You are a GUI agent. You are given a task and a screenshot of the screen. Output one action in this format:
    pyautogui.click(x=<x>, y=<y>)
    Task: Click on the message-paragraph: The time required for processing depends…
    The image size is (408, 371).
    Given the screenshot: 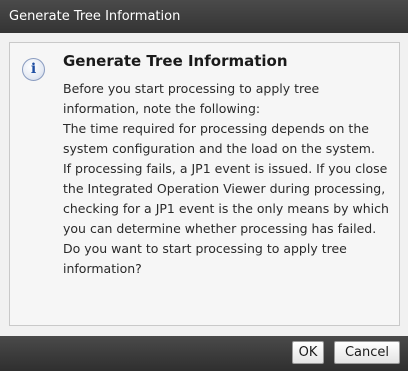 What is the action you would take?
    pyautogui.click(x=219, y=138)
    